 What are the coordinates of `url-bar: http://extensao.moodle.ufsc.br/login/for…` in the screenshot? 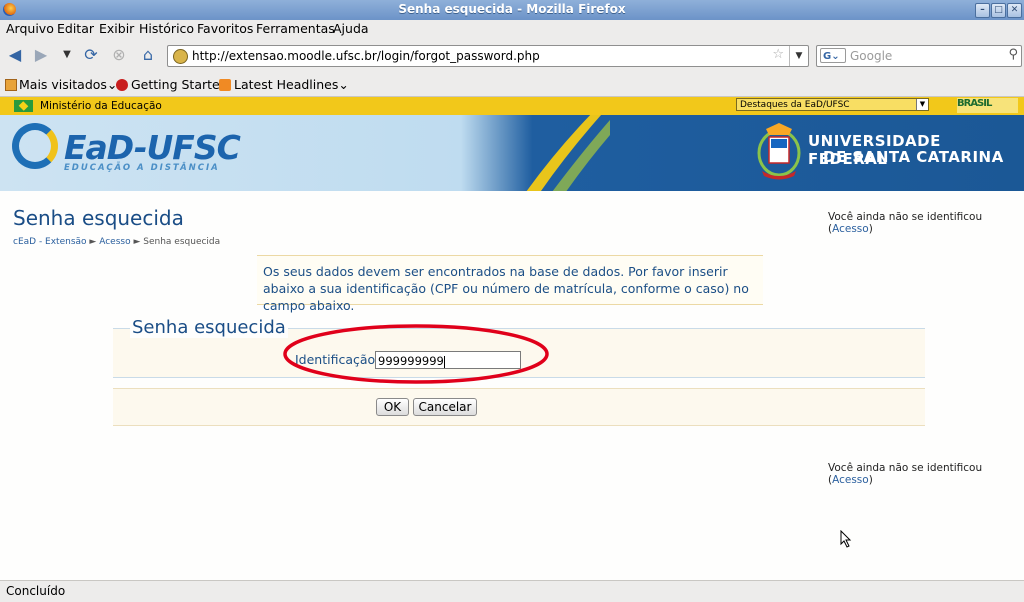 It's located at (488, 56).